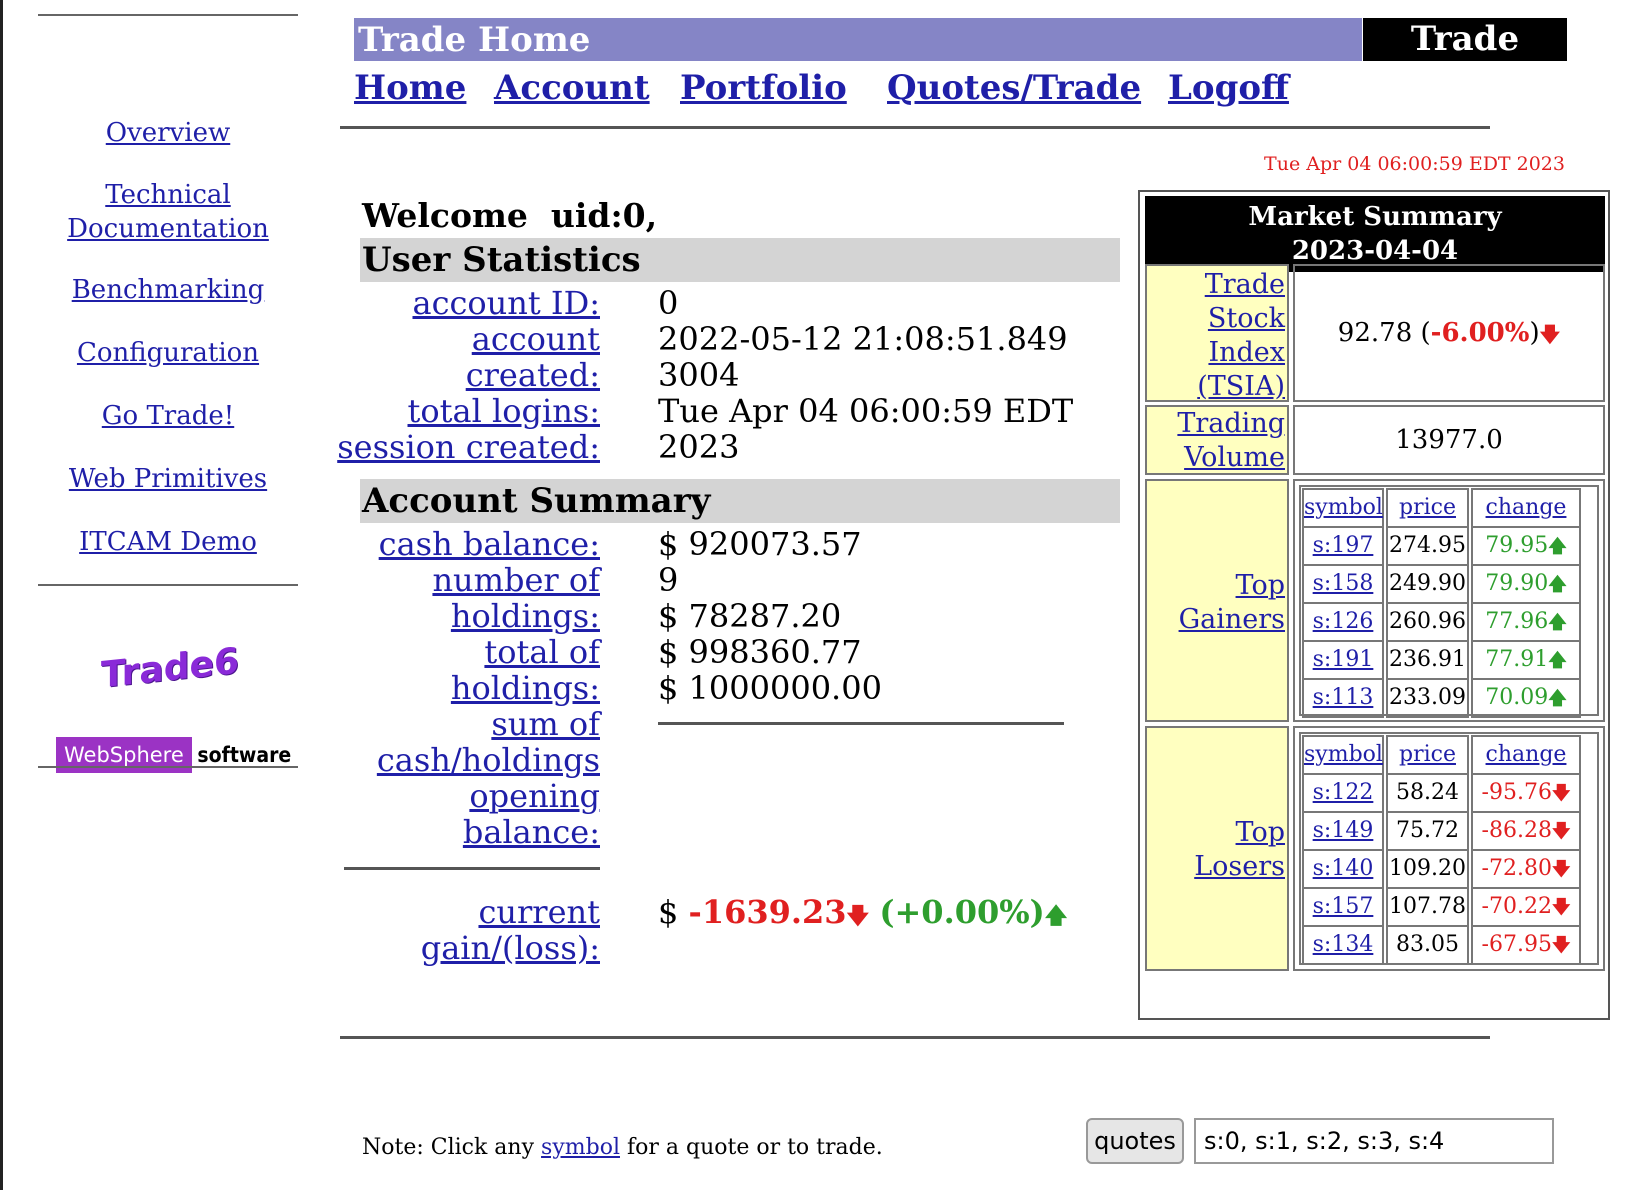 The width and height of the screenshot is (1648, 1190). I want to click on gainer-symbol-cell: s:197, so click(1343, 546).